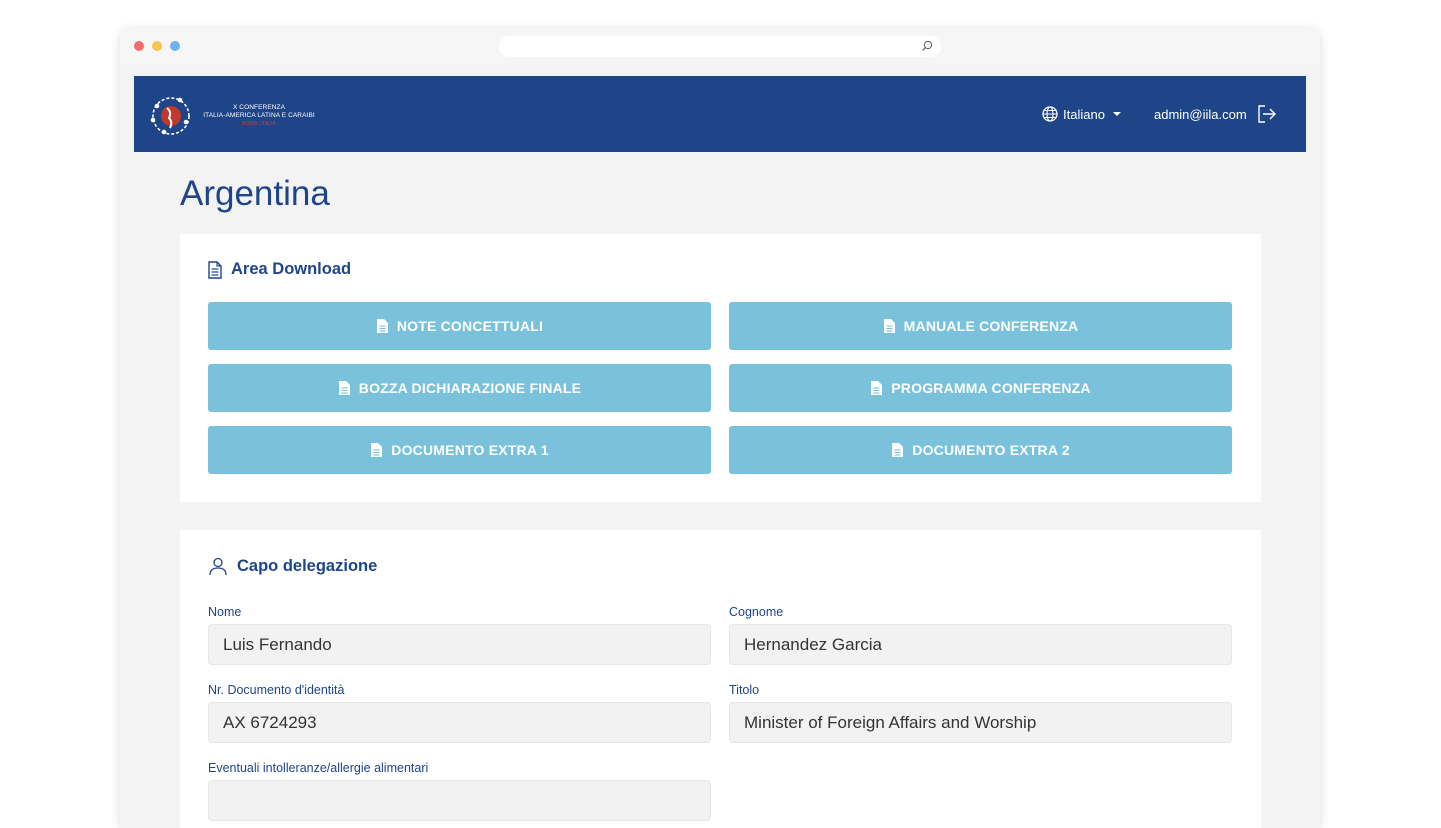 The width and height of the screenshot is (1441, 828). What do you see at coordinates (1200, 114) in the screenshot?
I see `user-email: admin@iila.com` at bounding box center [1200, 114].